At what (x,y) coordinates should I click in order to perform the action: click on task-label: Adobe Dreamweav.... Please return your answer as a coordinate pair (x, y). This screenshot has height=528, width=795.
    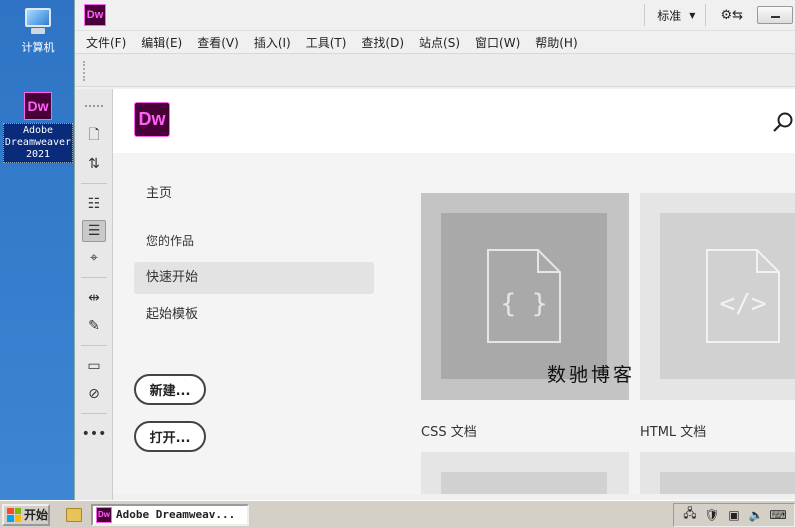
    Looking at the image, I should click on (176, 514).